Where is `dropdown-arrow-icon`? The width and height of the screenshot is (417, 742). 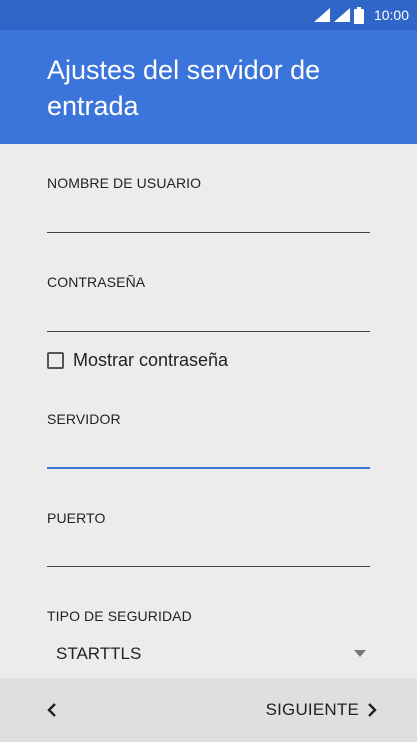
dropdown-arrow-icon is located at coordinates (360, 653).